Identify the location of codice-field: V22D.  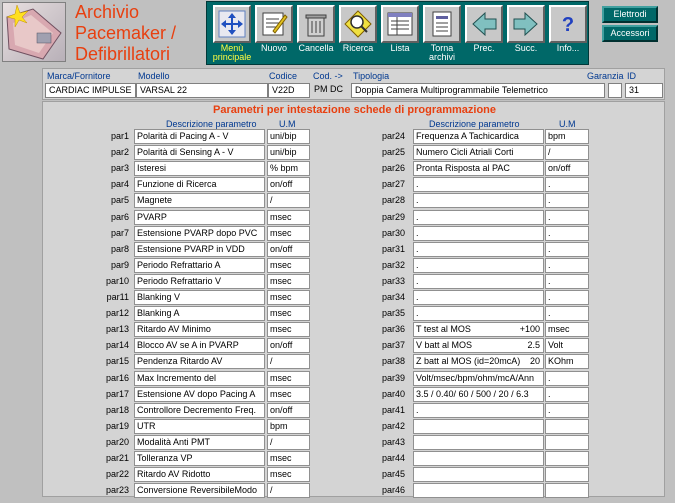
(289, 90).